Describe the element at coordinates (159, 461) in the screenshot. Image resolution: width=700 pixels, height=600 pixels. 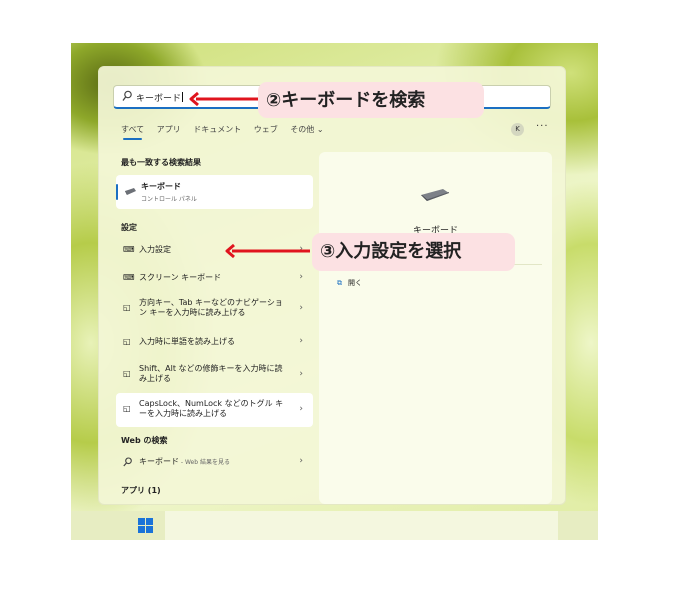
I see `web-search-label: キーボード` at that location.